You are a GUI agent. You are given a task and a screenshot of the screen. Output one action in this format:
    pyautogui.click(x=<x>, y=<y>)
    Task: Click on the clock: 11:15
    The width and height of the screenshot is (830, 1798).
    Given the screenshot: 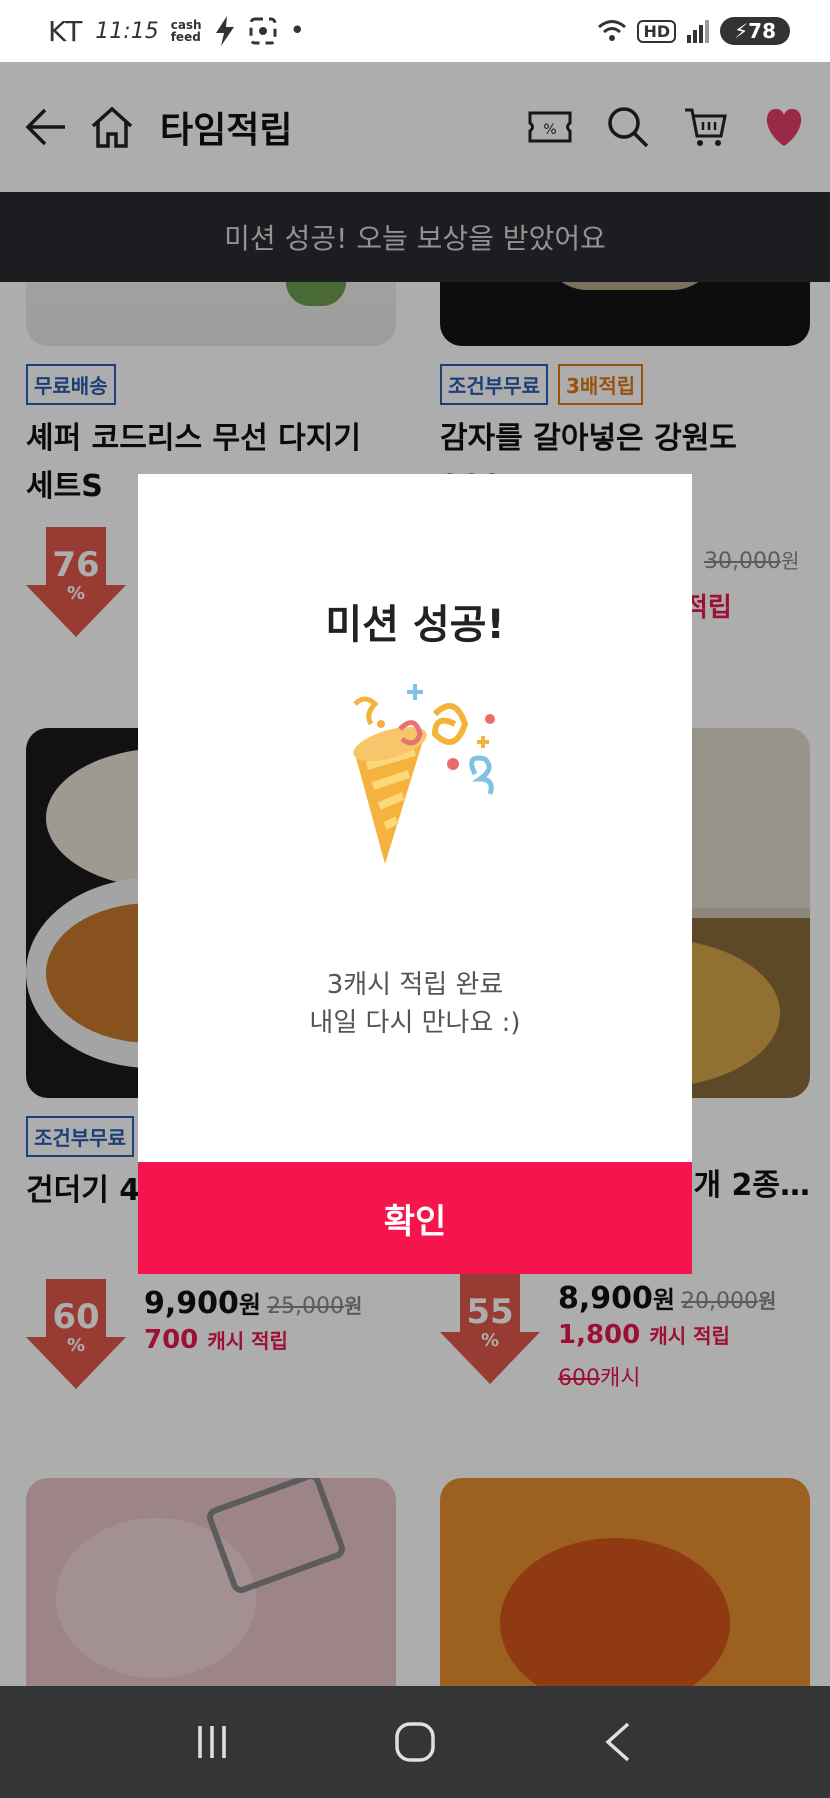 What is the action you would take?
    pyautogui.click(x=127, y=31)
    